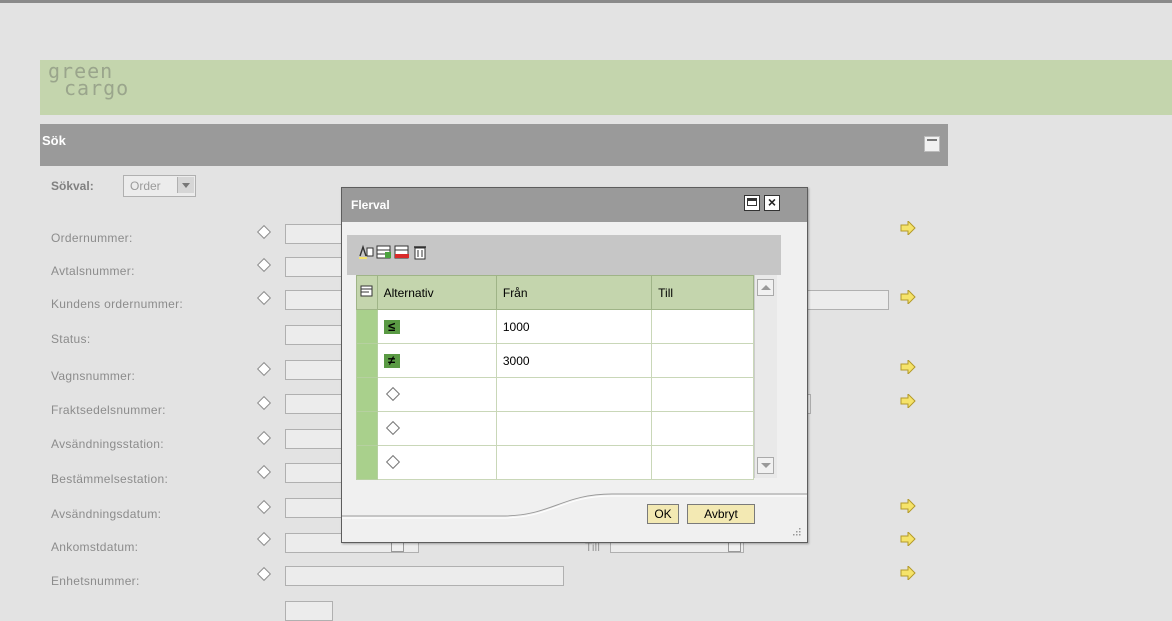  Describe the element at coordinates (93, 271) in the screenshot. I see `field-label-avtalsnummer: Avtalsnummer:` at that location.